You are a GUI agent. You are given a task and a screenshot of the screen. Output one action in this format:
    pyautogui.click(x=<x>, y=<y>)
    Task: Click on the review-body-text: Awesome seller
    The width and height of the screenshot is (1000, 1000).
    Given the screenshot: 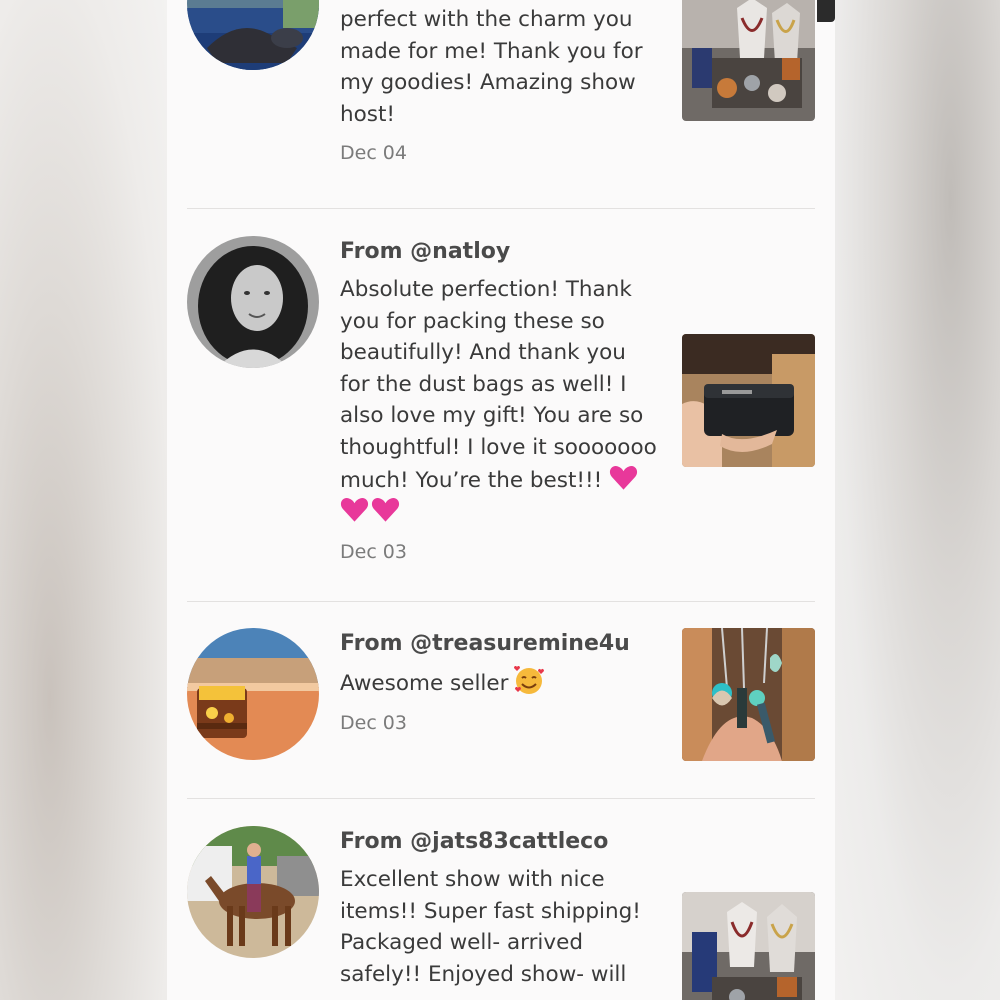 What is the action you would take?
    pyautogui.click(x=424, y=683)
    